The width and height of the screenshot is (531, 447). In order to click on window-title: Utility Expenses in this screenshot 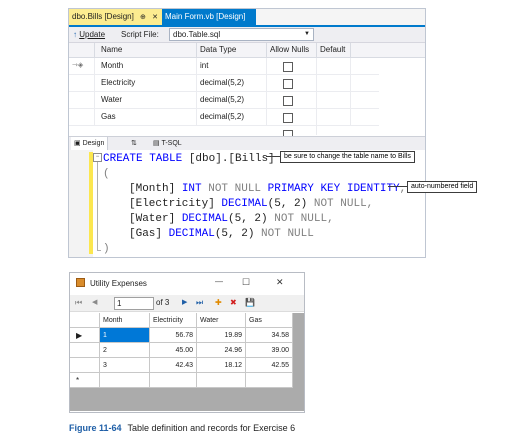, I will do `click(118, 283)`.